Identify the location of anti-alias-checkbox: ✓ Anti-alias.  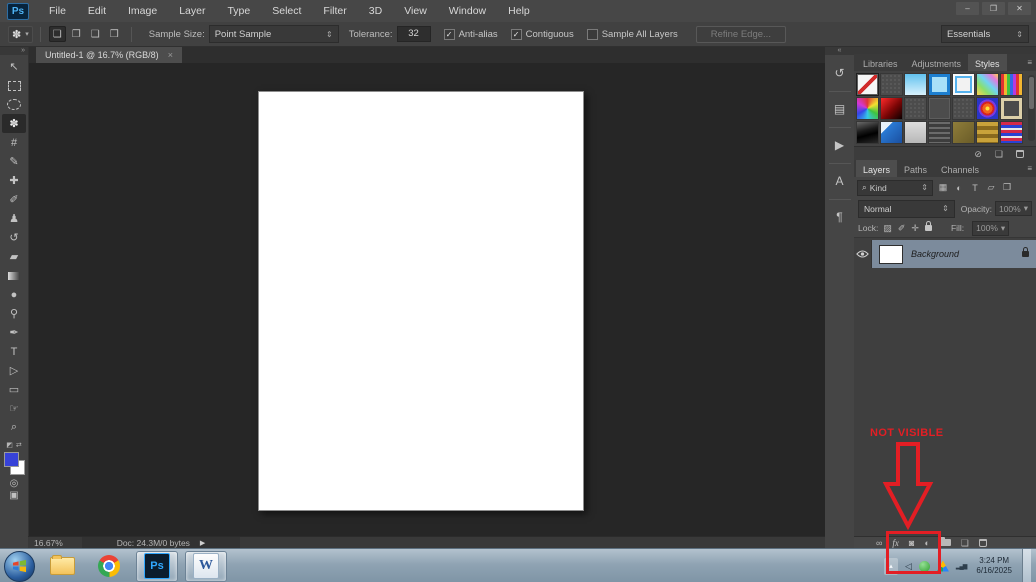
(470, 34).